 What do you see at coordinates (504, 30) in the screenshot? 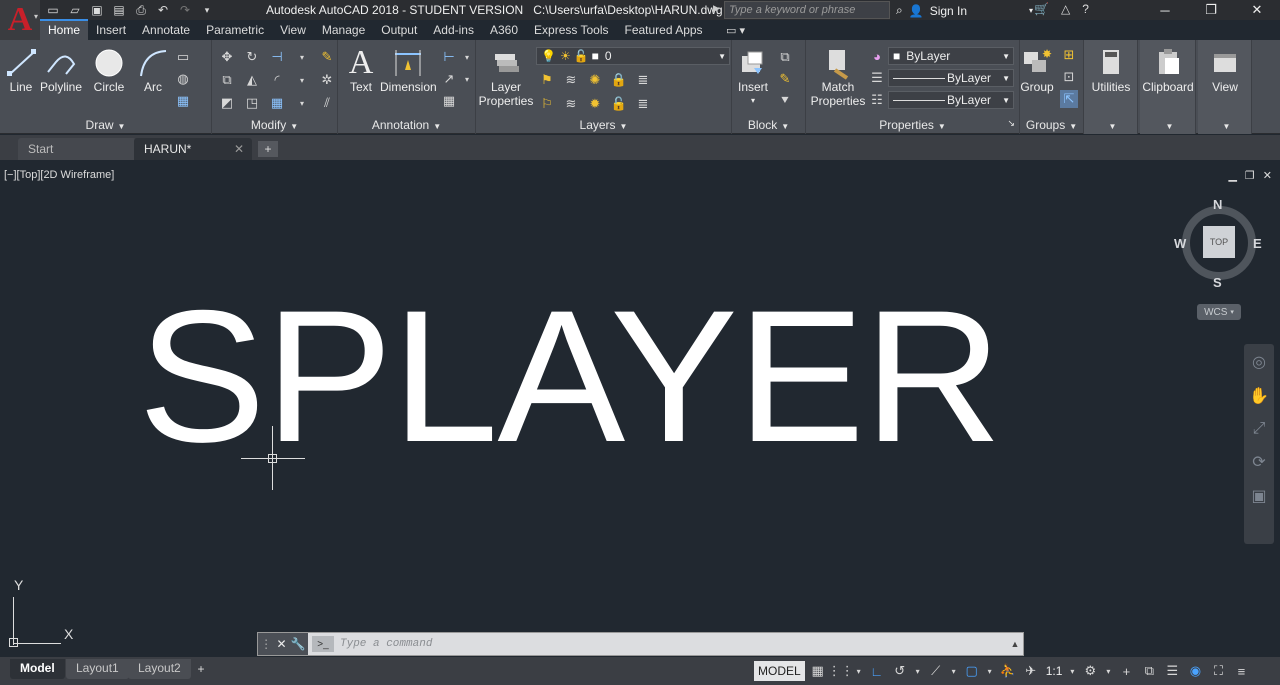
I see `tab-a360: A360` at bounding box center [504, 30].